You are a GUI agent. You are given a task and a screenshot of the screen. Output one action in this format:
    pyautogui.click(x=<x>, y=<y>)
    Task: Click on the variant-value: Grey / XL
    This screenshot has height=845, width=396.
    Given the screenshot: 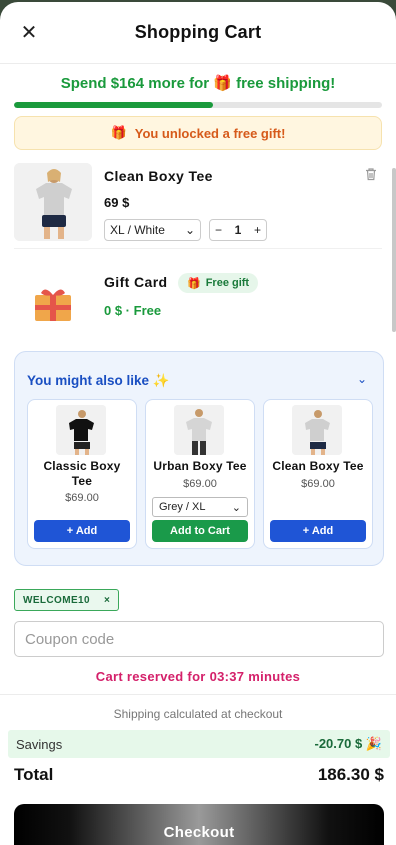 What is the action you would take?
    pyautogui.click(x=182, y=507)
    